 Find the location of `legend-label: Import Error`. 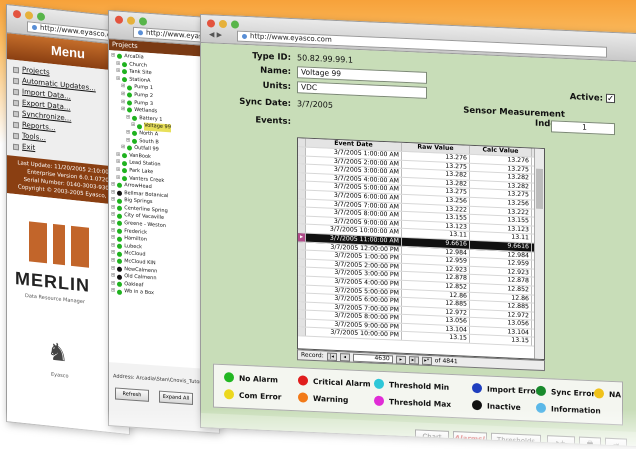

legend-label: Import Error is located at coordinates (513, 390).